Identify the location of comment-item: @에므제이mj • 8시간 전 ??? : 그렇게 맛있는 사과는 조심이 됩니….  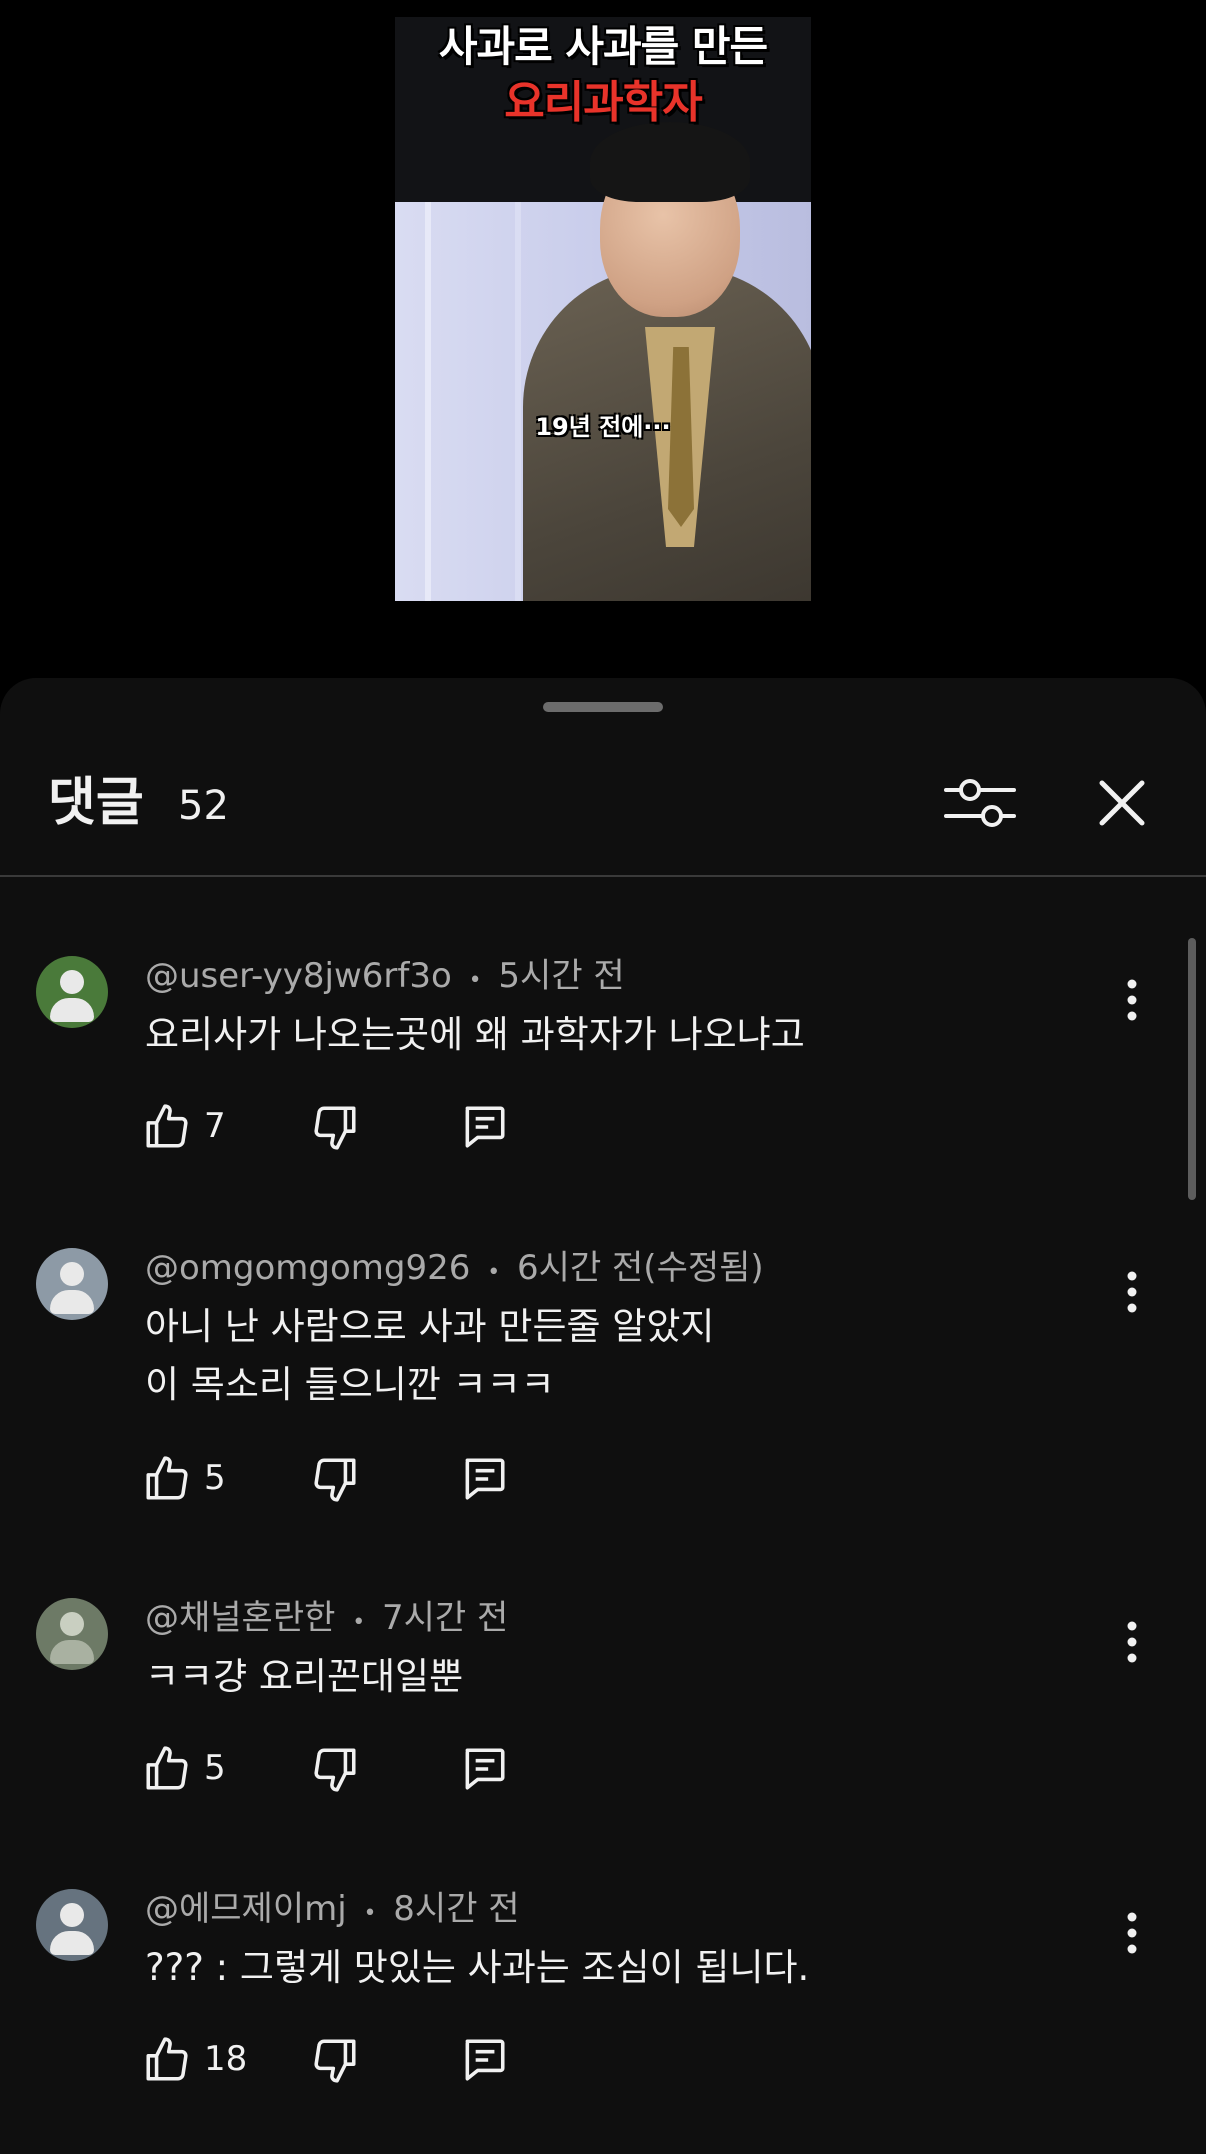
(603, 2009).